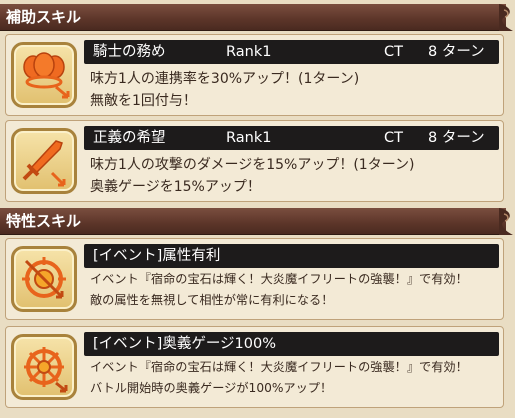 This screenshot has width=515, height=418. Describe the element at coordinates (143, 101) in the screenshot. I see `description-line: 無敵を1回付与！` at that location.